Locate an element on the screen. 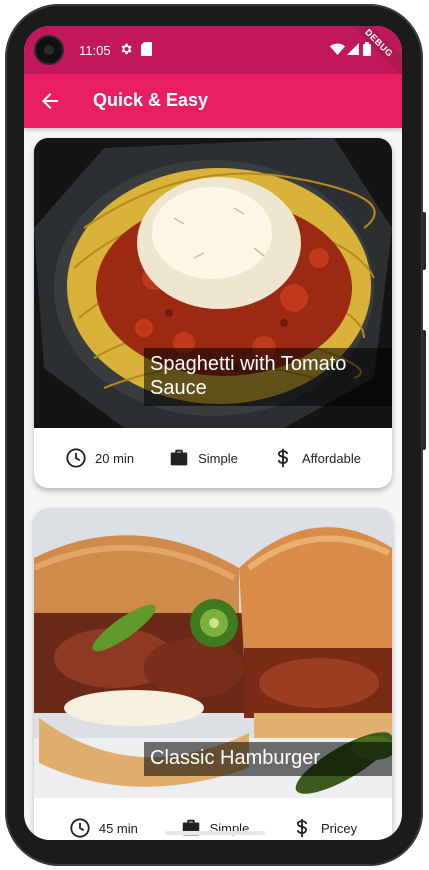 The width and height of the screenshot is (429, 870). affordability-info: Affordable is located at coordinates (316, 458).